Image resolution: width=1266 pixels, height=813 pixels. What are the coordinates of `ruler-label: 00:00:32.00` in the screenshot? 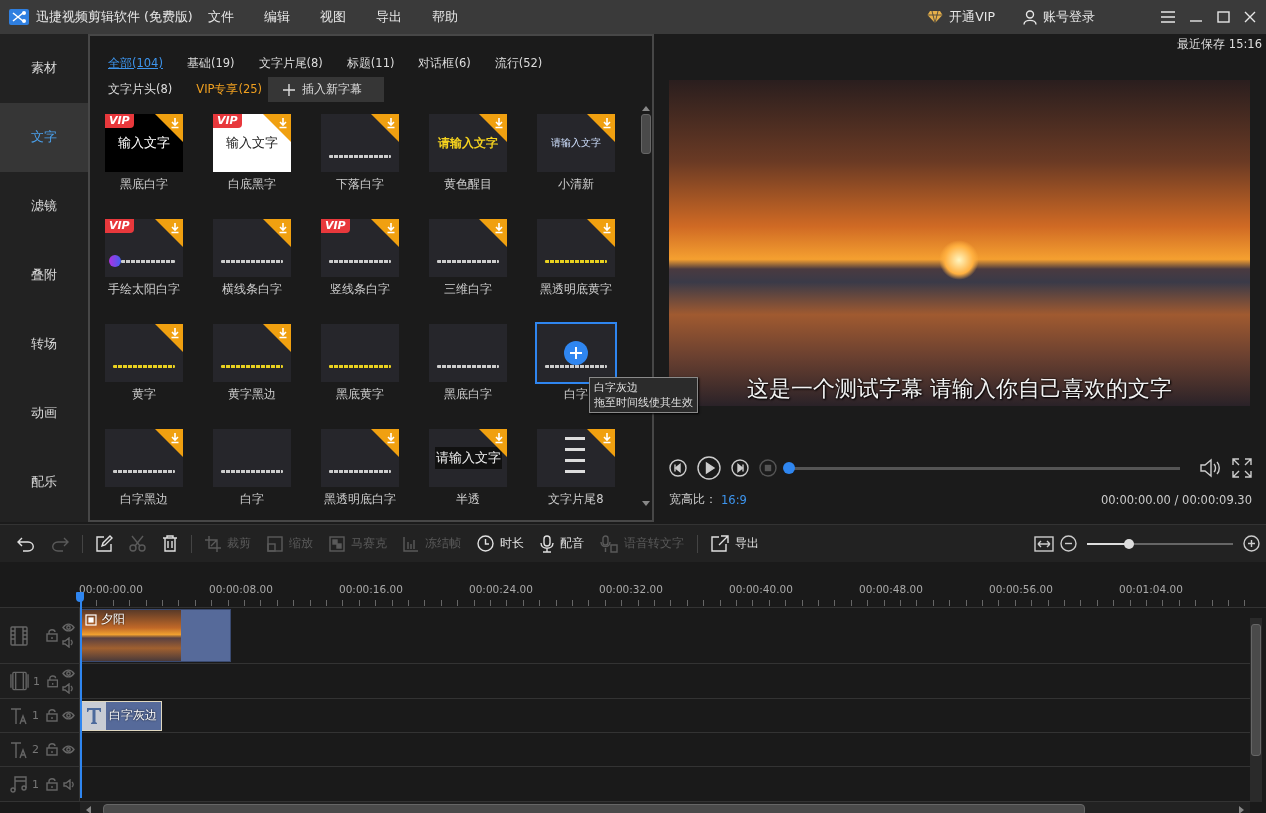 It's located at (631, 589).